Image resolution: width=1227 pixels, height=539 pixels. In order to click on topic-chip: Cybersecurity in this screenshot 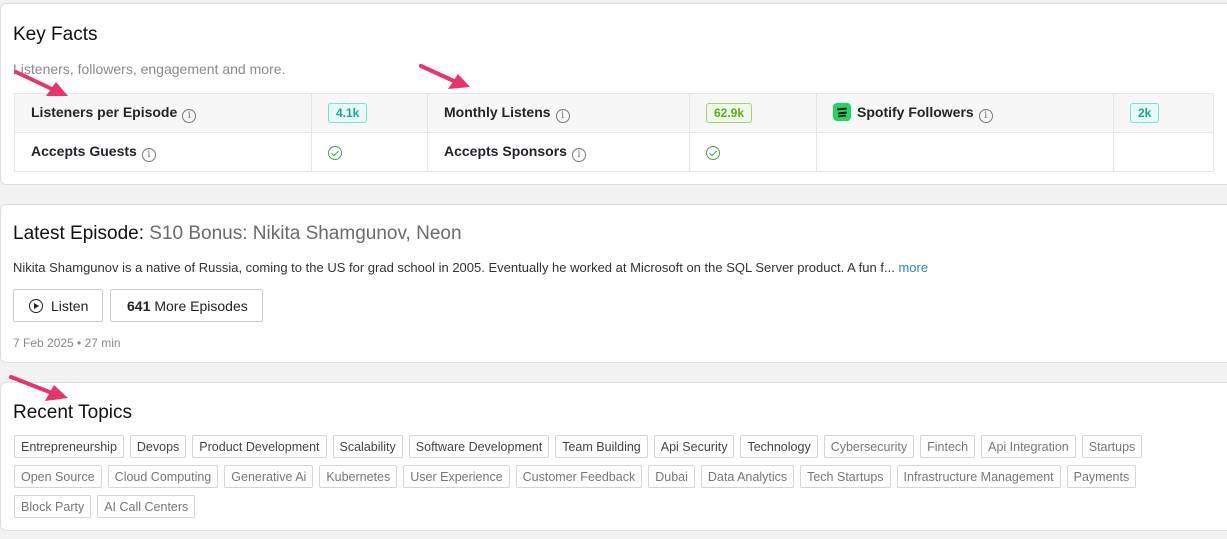, I will do `click(869, 446)`.